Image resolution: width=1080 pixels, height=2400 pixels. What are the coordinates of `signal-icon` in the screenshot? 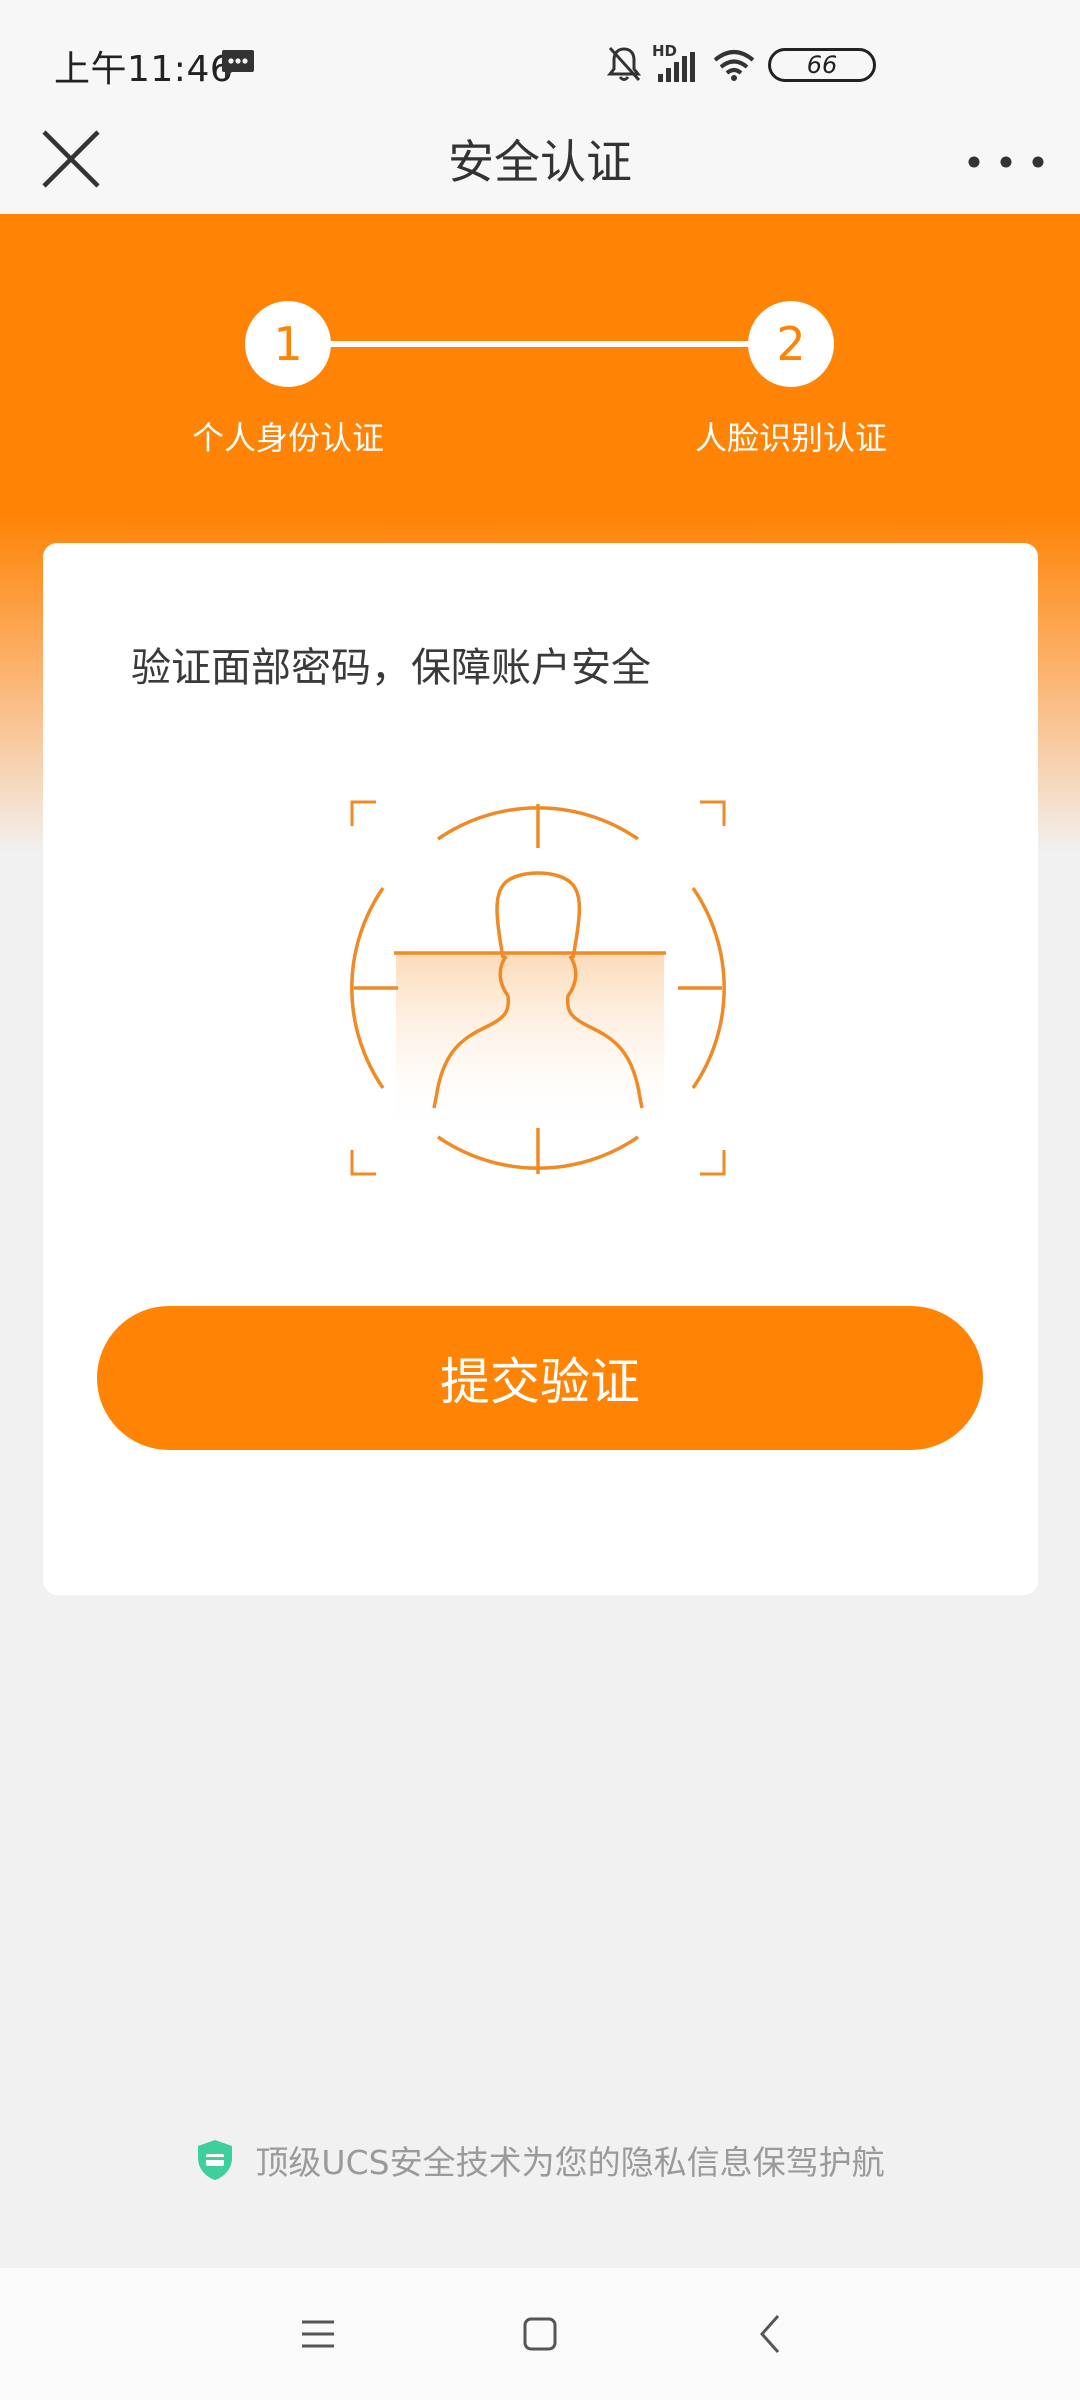 It's located at (676, 67).